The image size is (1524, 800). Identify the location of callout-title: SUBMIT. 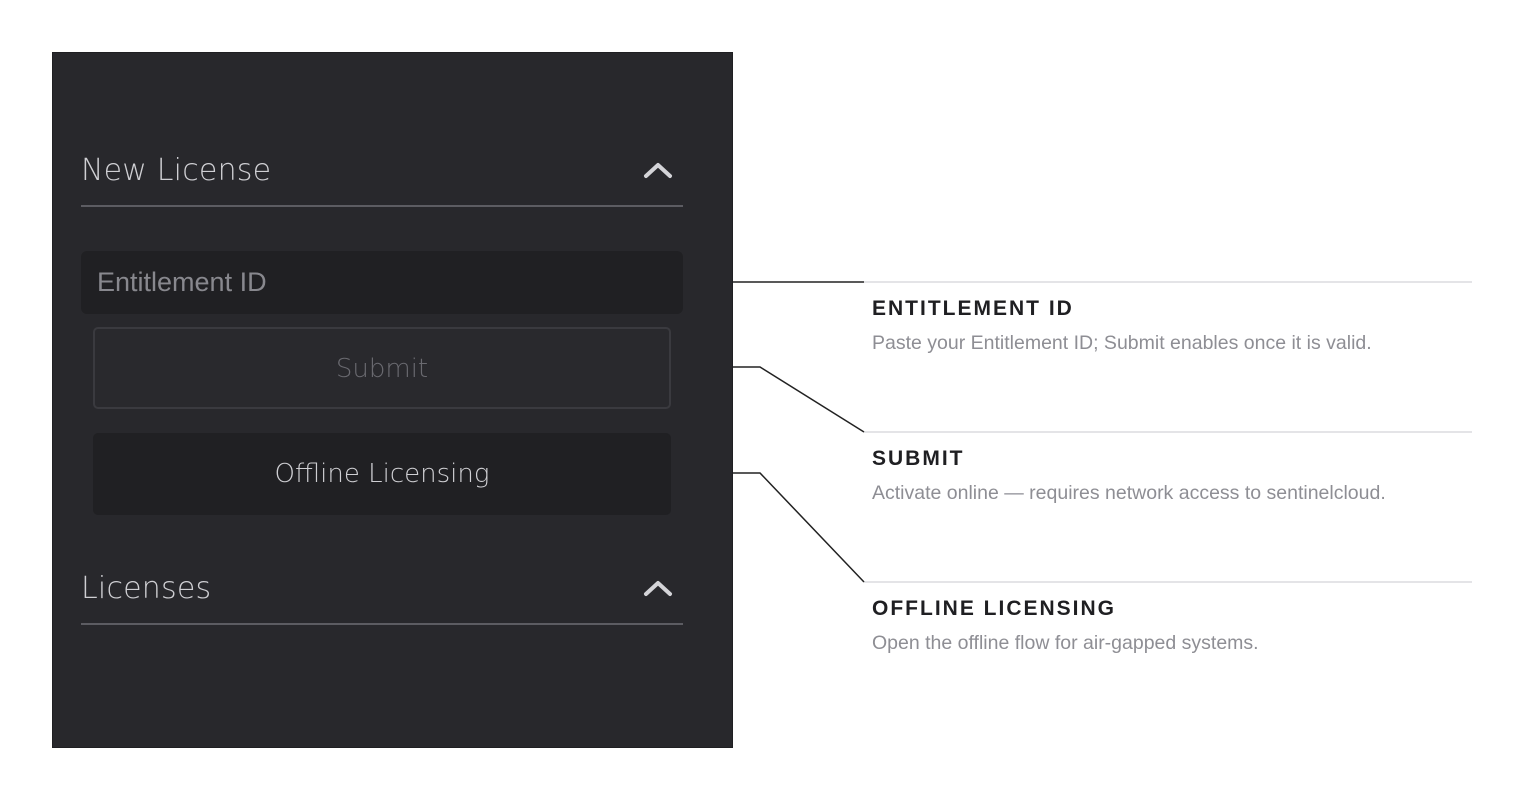
(918, 458).